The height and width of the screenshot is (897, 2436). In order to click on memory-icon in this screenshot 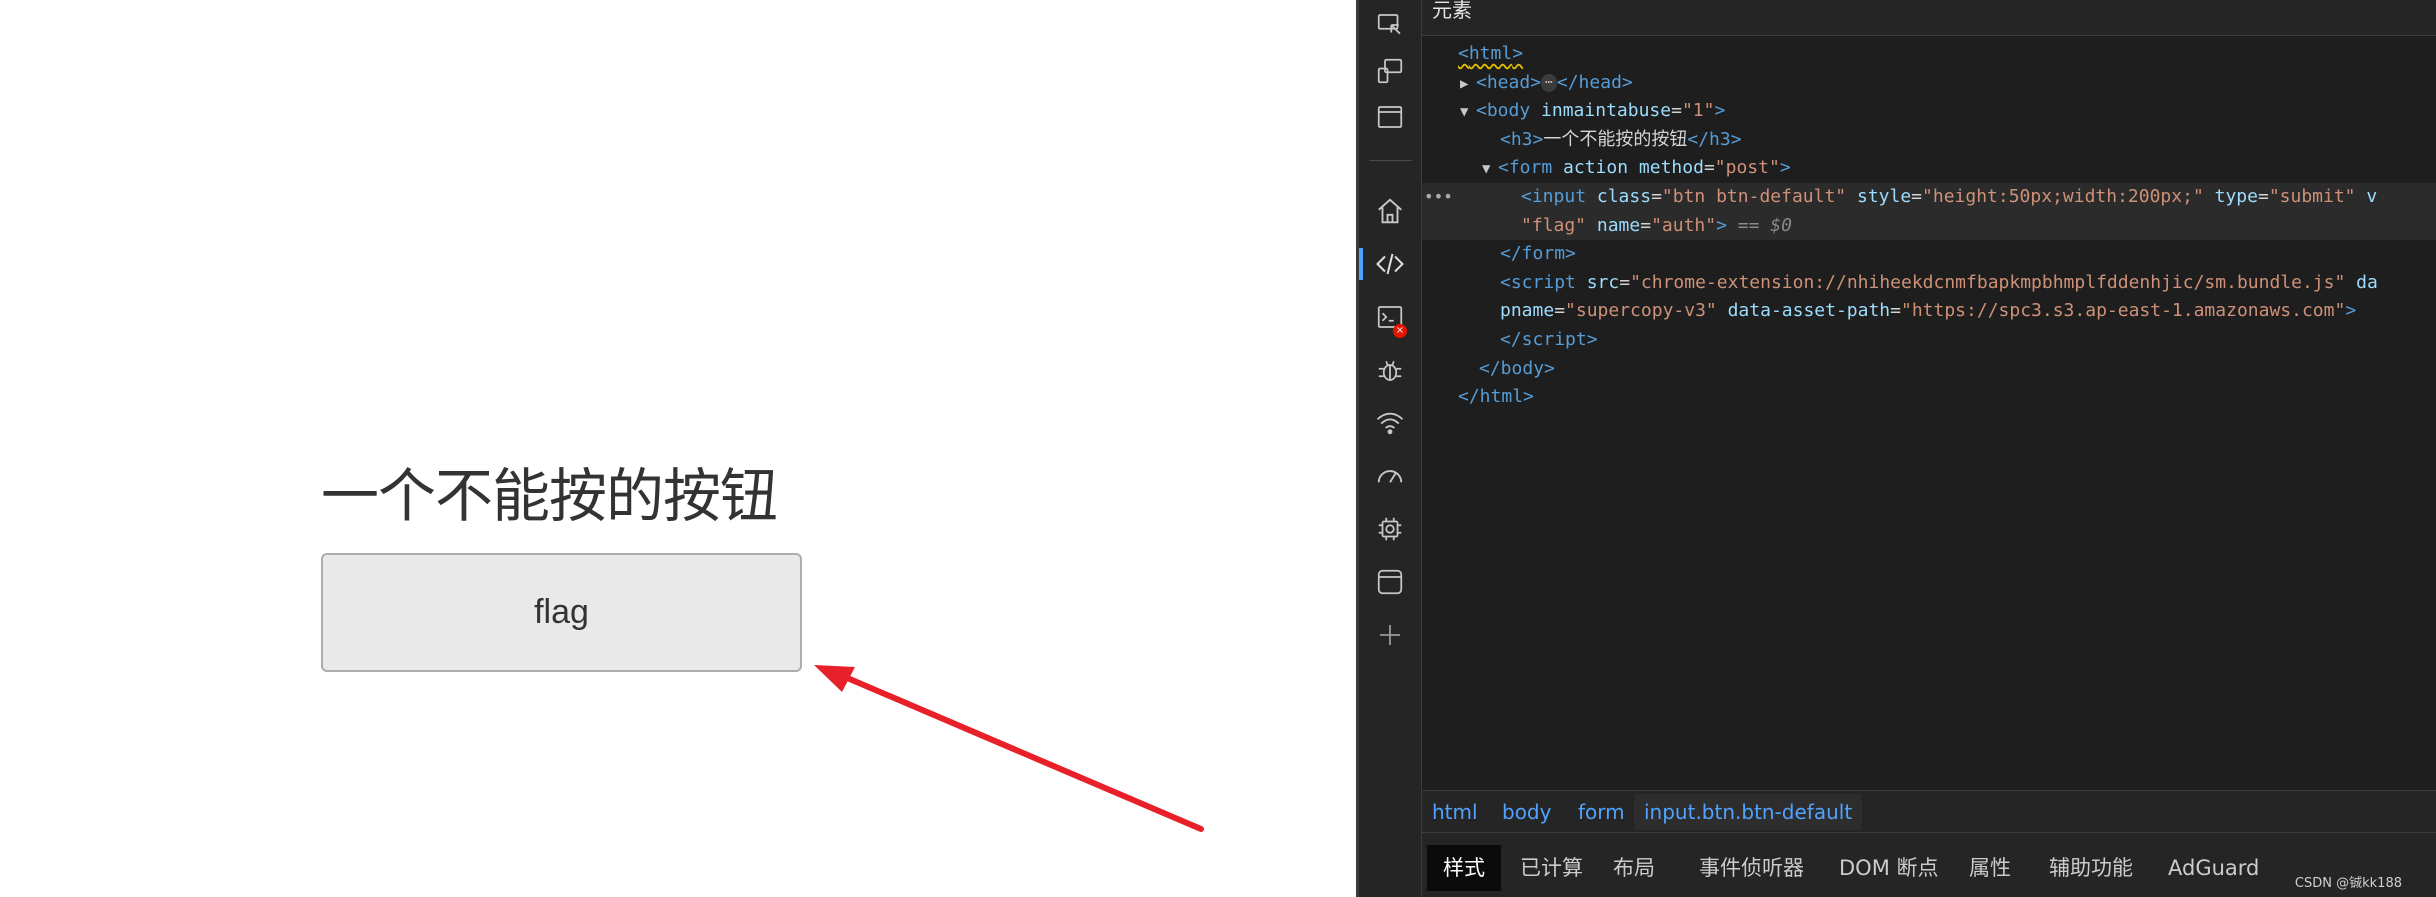, I will do `click(1390, 529)`.